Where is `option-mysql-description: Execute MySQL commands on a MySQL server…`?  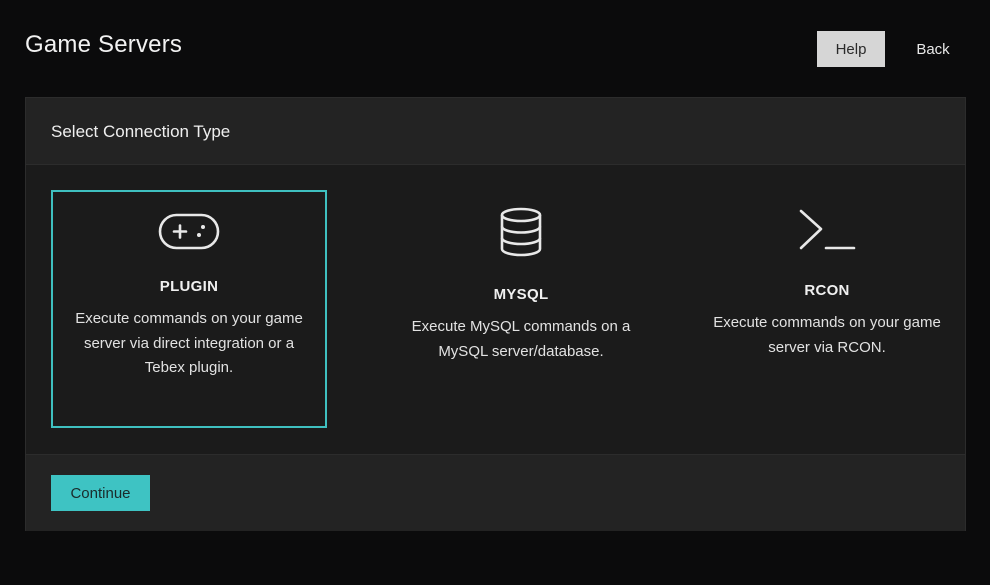 option-mysql-description: Execute MySQL commands on a MySQL server… is located at coordinates (521, 339).